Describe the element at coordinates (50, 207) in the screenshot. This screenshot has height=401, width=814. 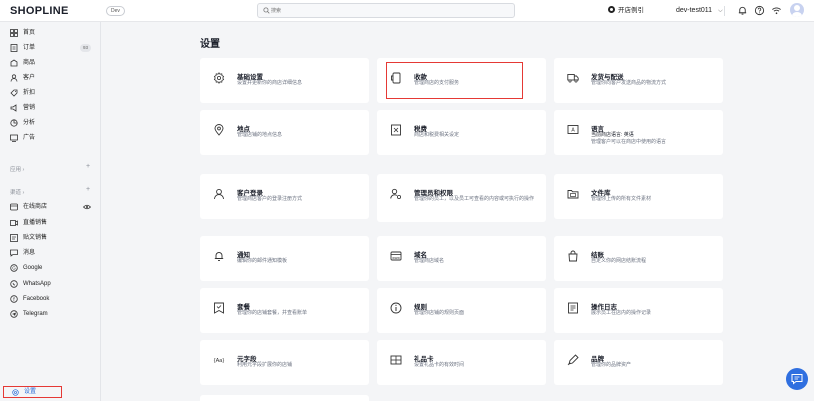
I see `sidebar-item-online-store: 在线商店` at that location.